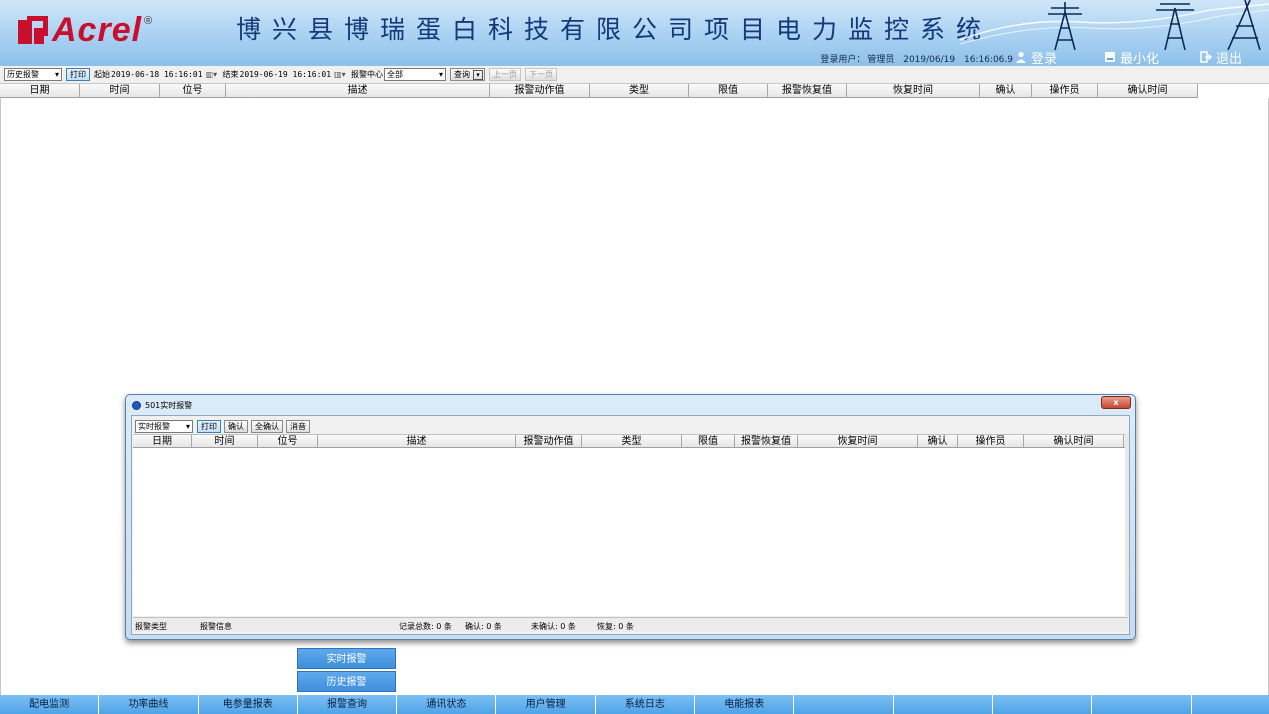 This screenshot has width=1269, height=714. What do you see at coordinates (630, 404) in the screenshot?
I see `dialog-titlebar: 501实时报警 x` at bounding box center [630, 404].